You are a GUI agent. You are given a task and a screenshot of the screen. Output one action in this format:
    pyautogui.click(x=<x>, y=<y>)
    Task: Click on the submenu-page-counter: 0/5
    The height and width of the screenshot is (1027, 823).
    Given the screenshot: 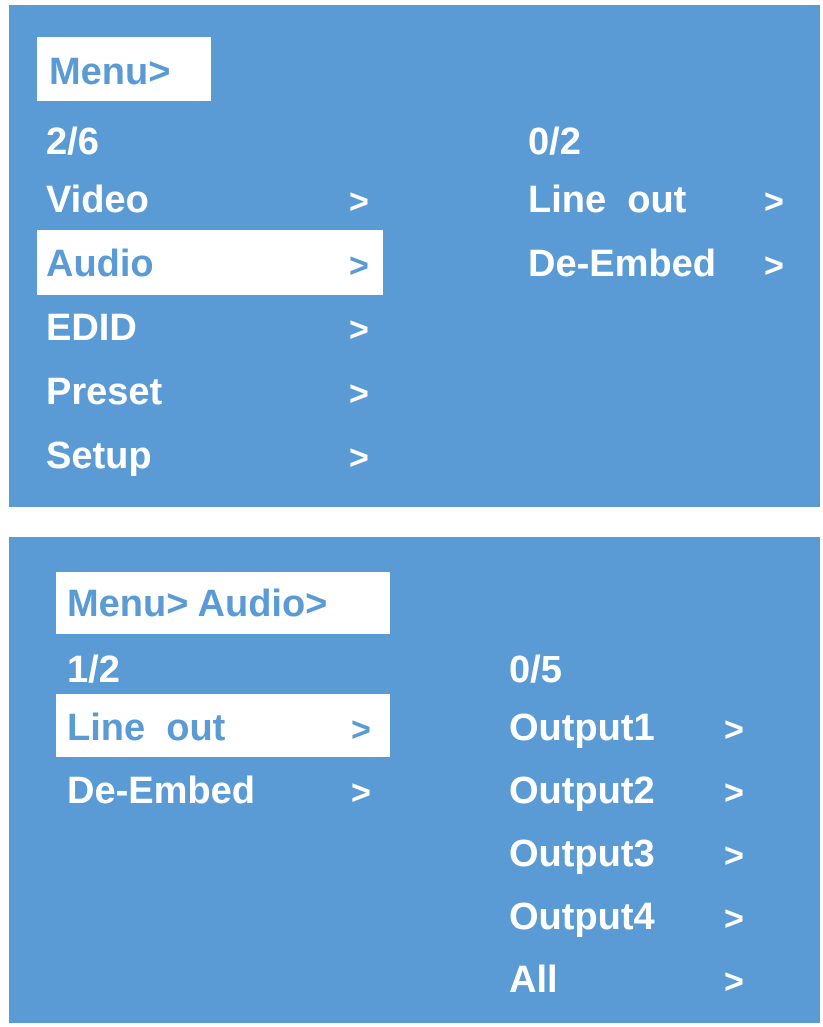 What is the action you would take?
    pyautogui.click(x=535, y=670)
    